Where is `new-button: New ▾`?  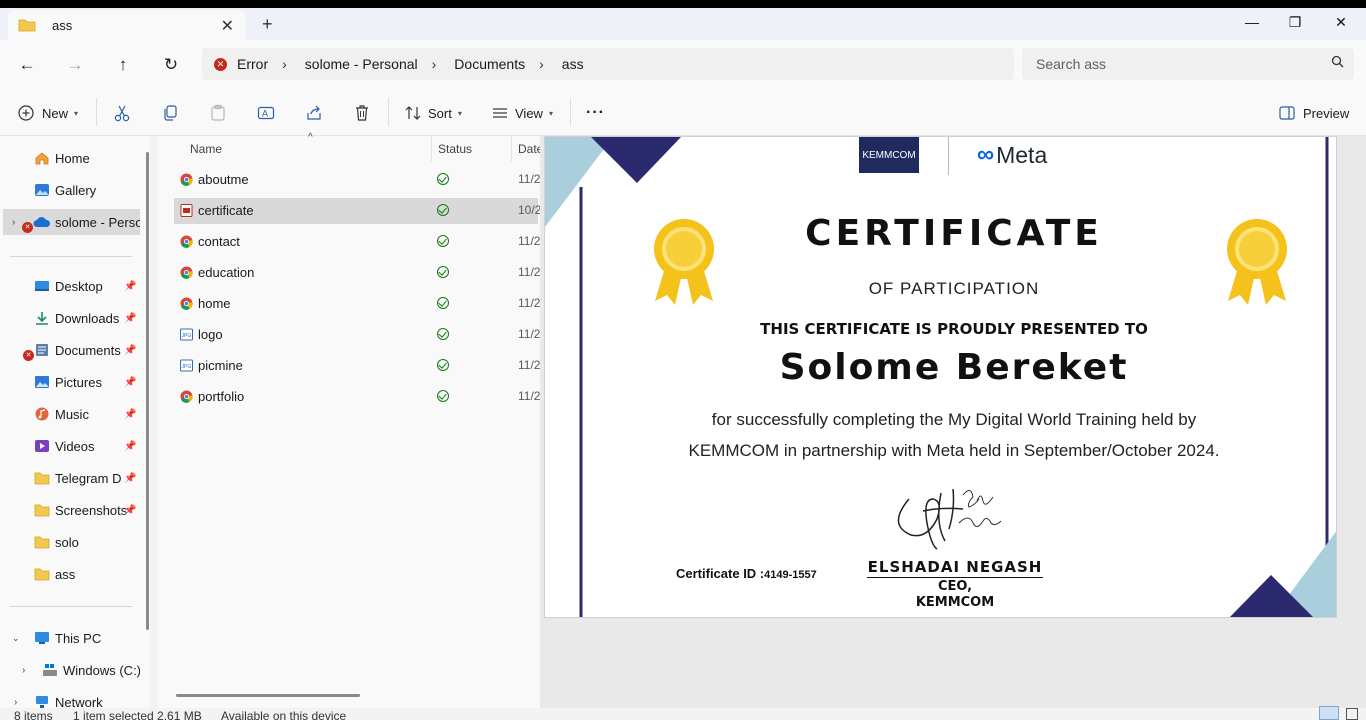 new-button: New ▾ is located at coordinates (48, 113).